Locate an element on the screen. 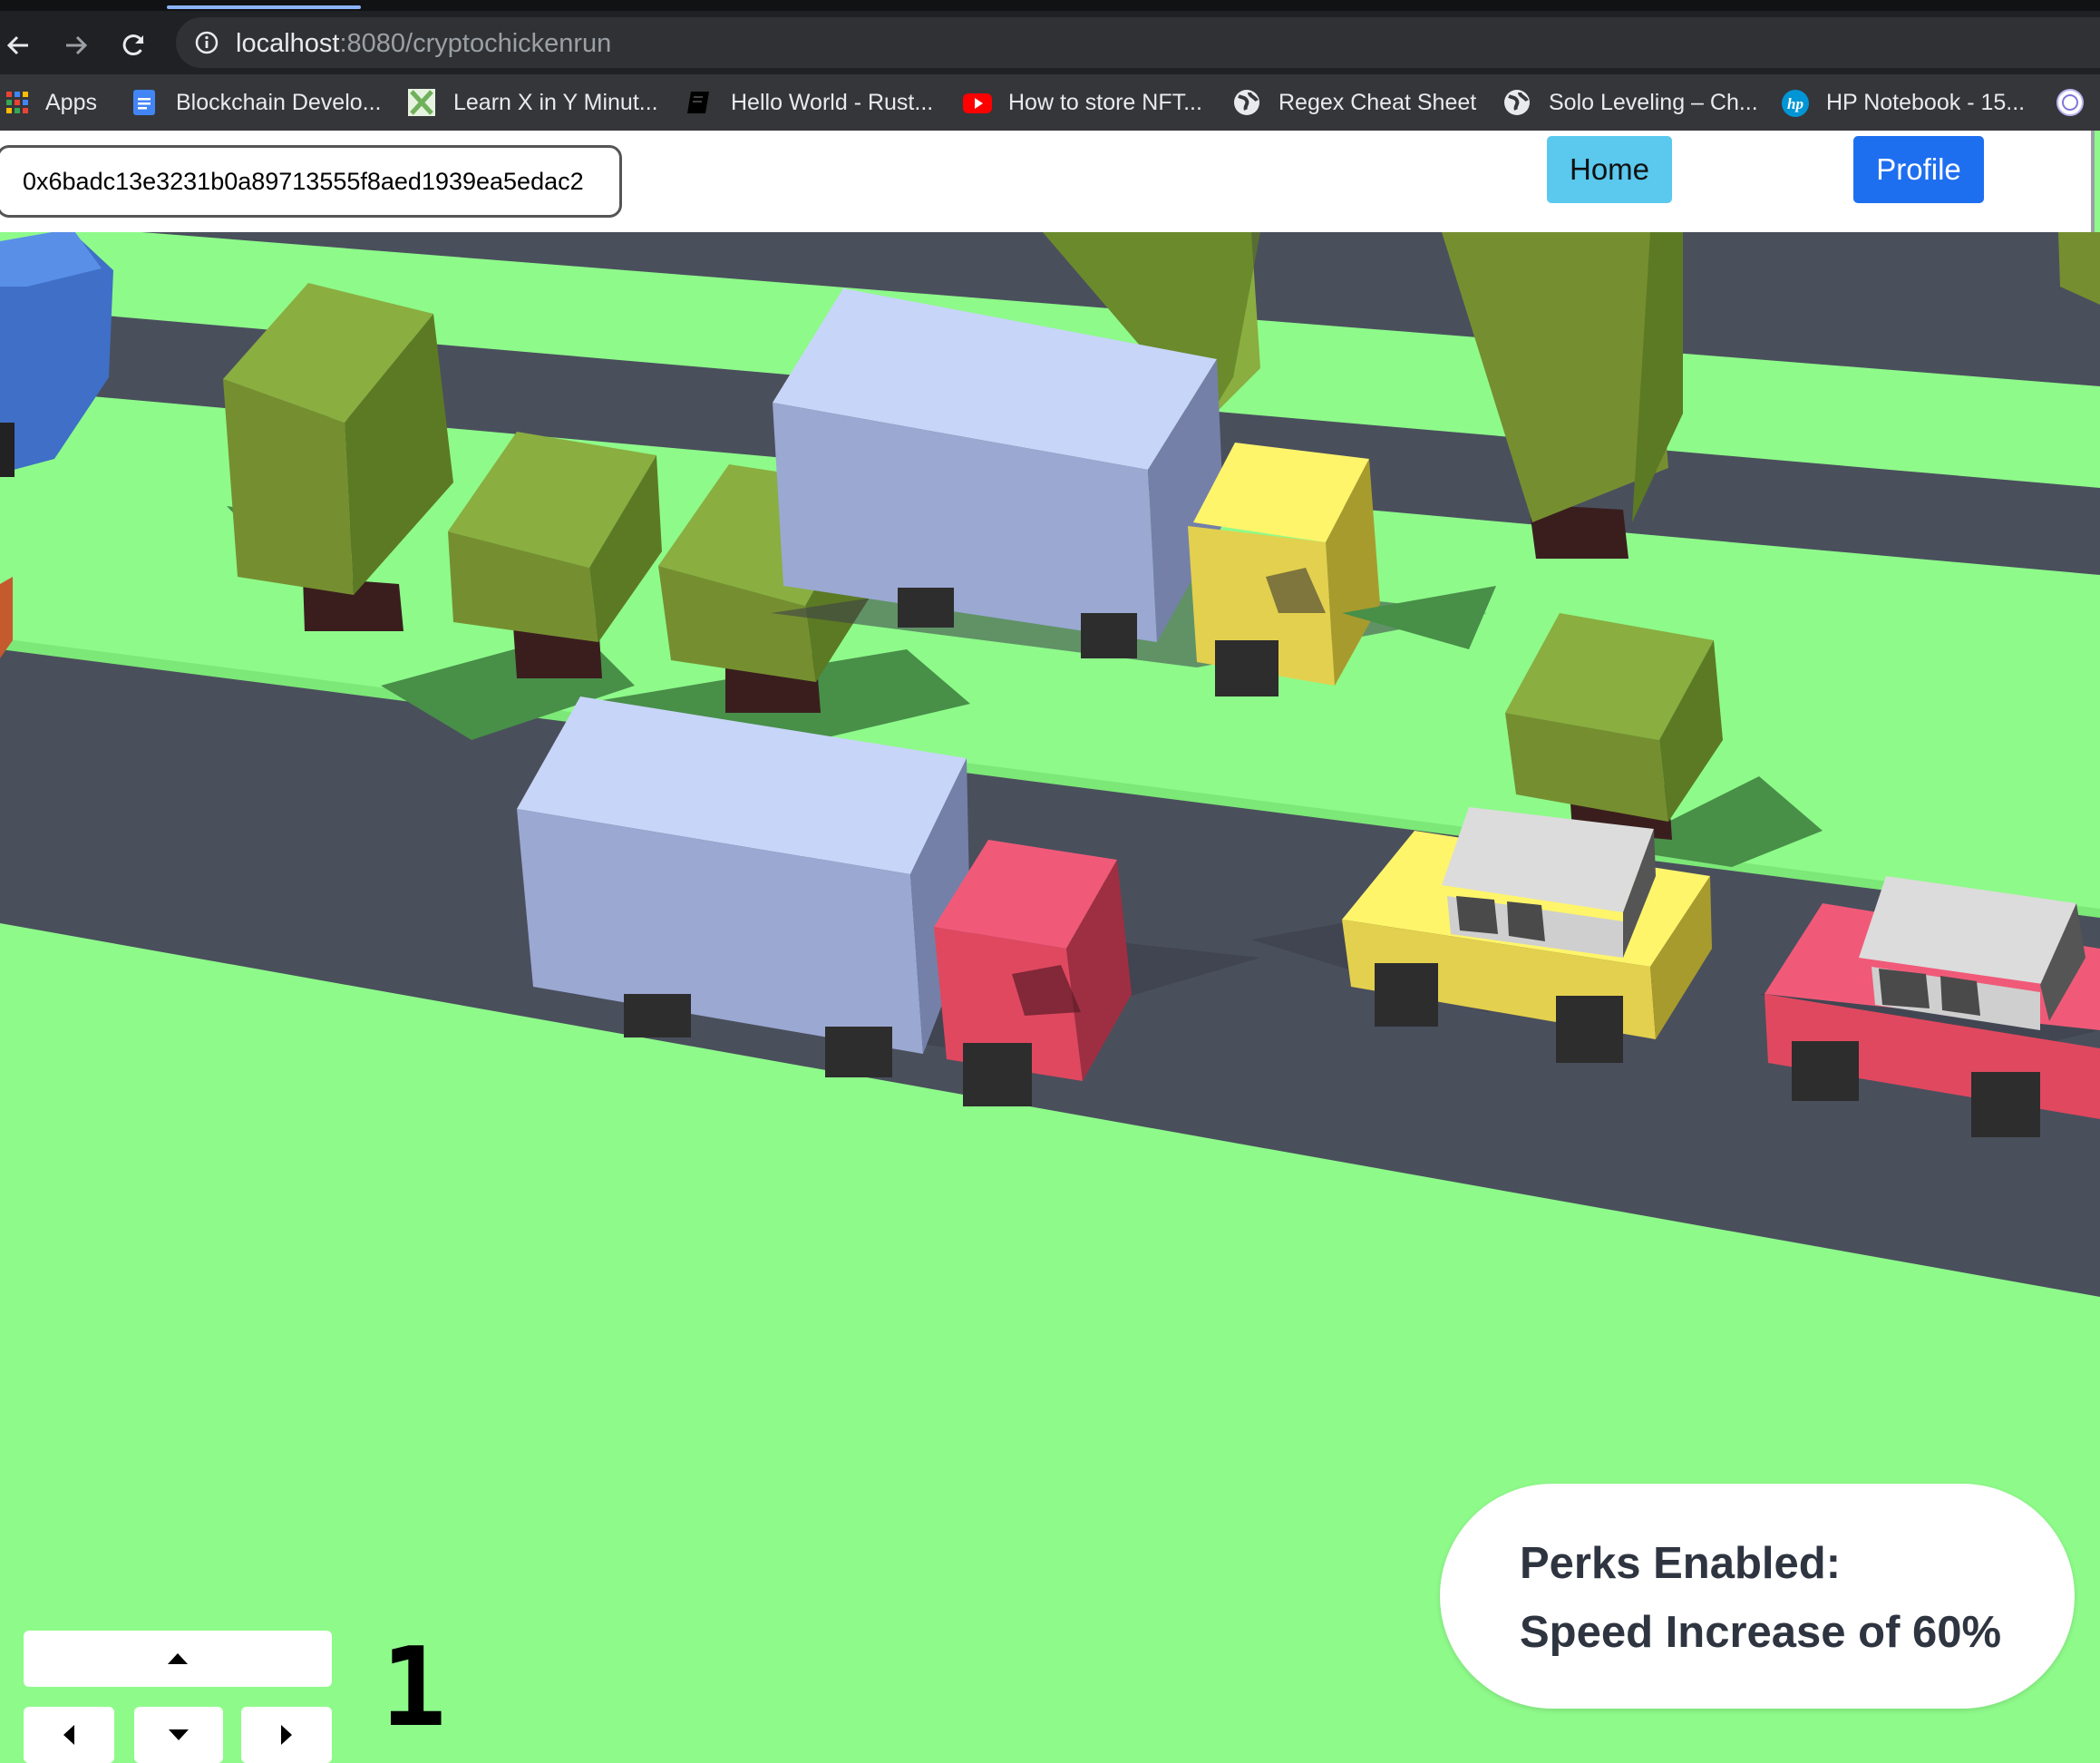 The height and width of the screenshot is (1763, 2100). caret-left-icon is located at coordinates (68, 1735).